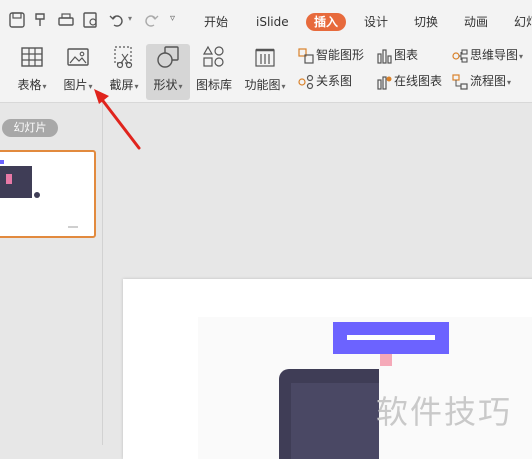 The width and height of the screenshot is (532, 459). What do you see at coordinates (326, 22) in the screenshot?
I see `tab-insert: 插入` at bounding box center [326, 22].